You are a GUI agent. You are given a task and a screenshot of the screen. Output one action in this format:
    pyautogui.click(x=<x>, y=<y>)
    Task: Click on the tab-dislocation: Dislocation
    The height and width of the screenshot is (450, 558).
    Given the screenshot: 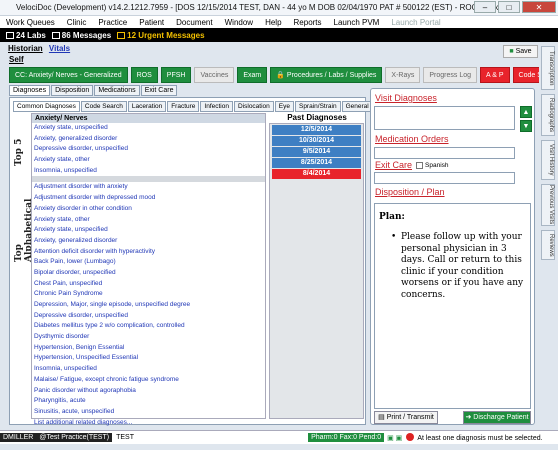 What is the action you would take?
    pyautogui.click(x=253, y=106)
    